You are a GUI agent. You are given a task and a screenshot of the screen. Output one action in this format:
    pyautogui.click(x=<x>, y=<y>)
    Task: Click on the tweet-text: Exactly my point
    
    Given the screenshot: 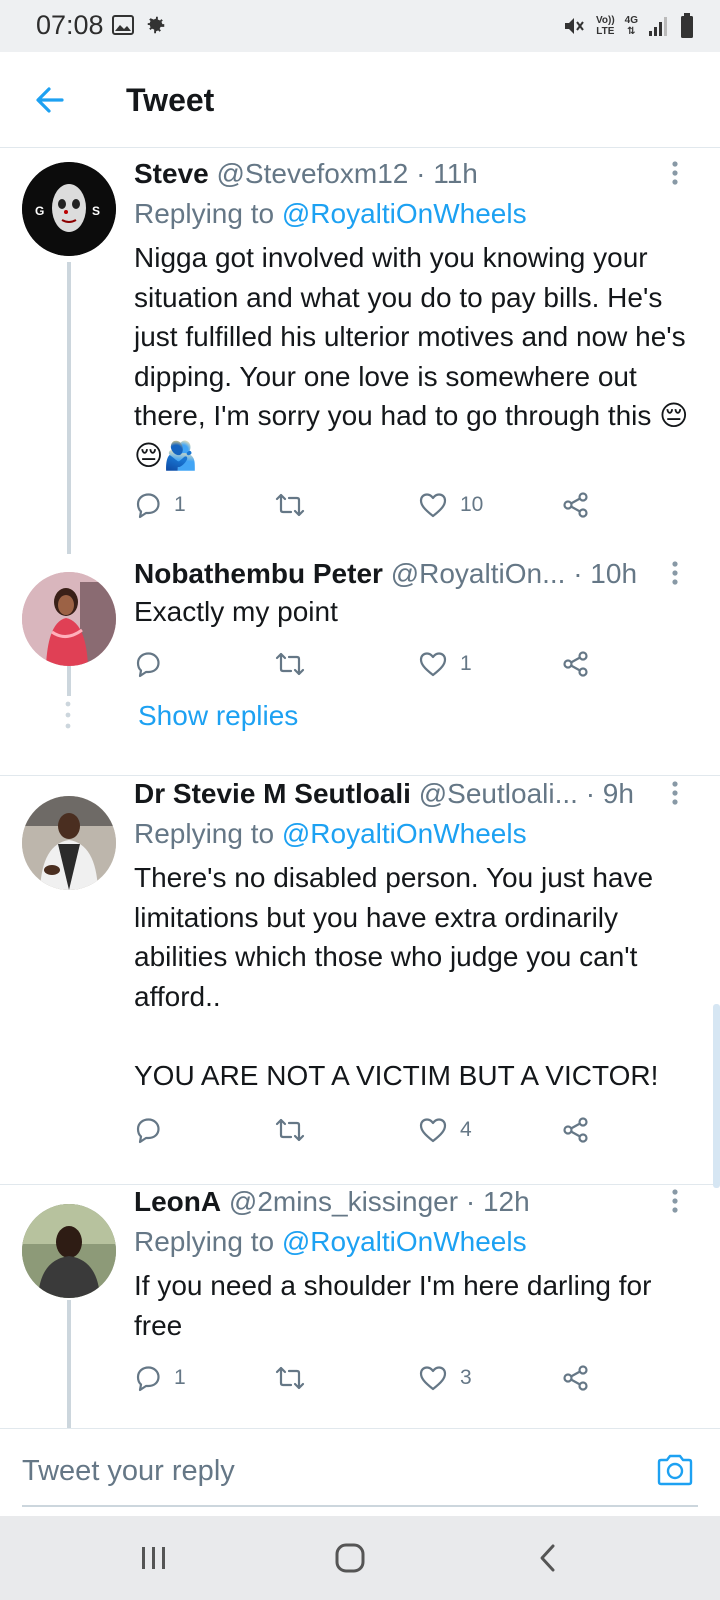 What is the action you would take?
    pyautogui.click(x=236, y=611)
    